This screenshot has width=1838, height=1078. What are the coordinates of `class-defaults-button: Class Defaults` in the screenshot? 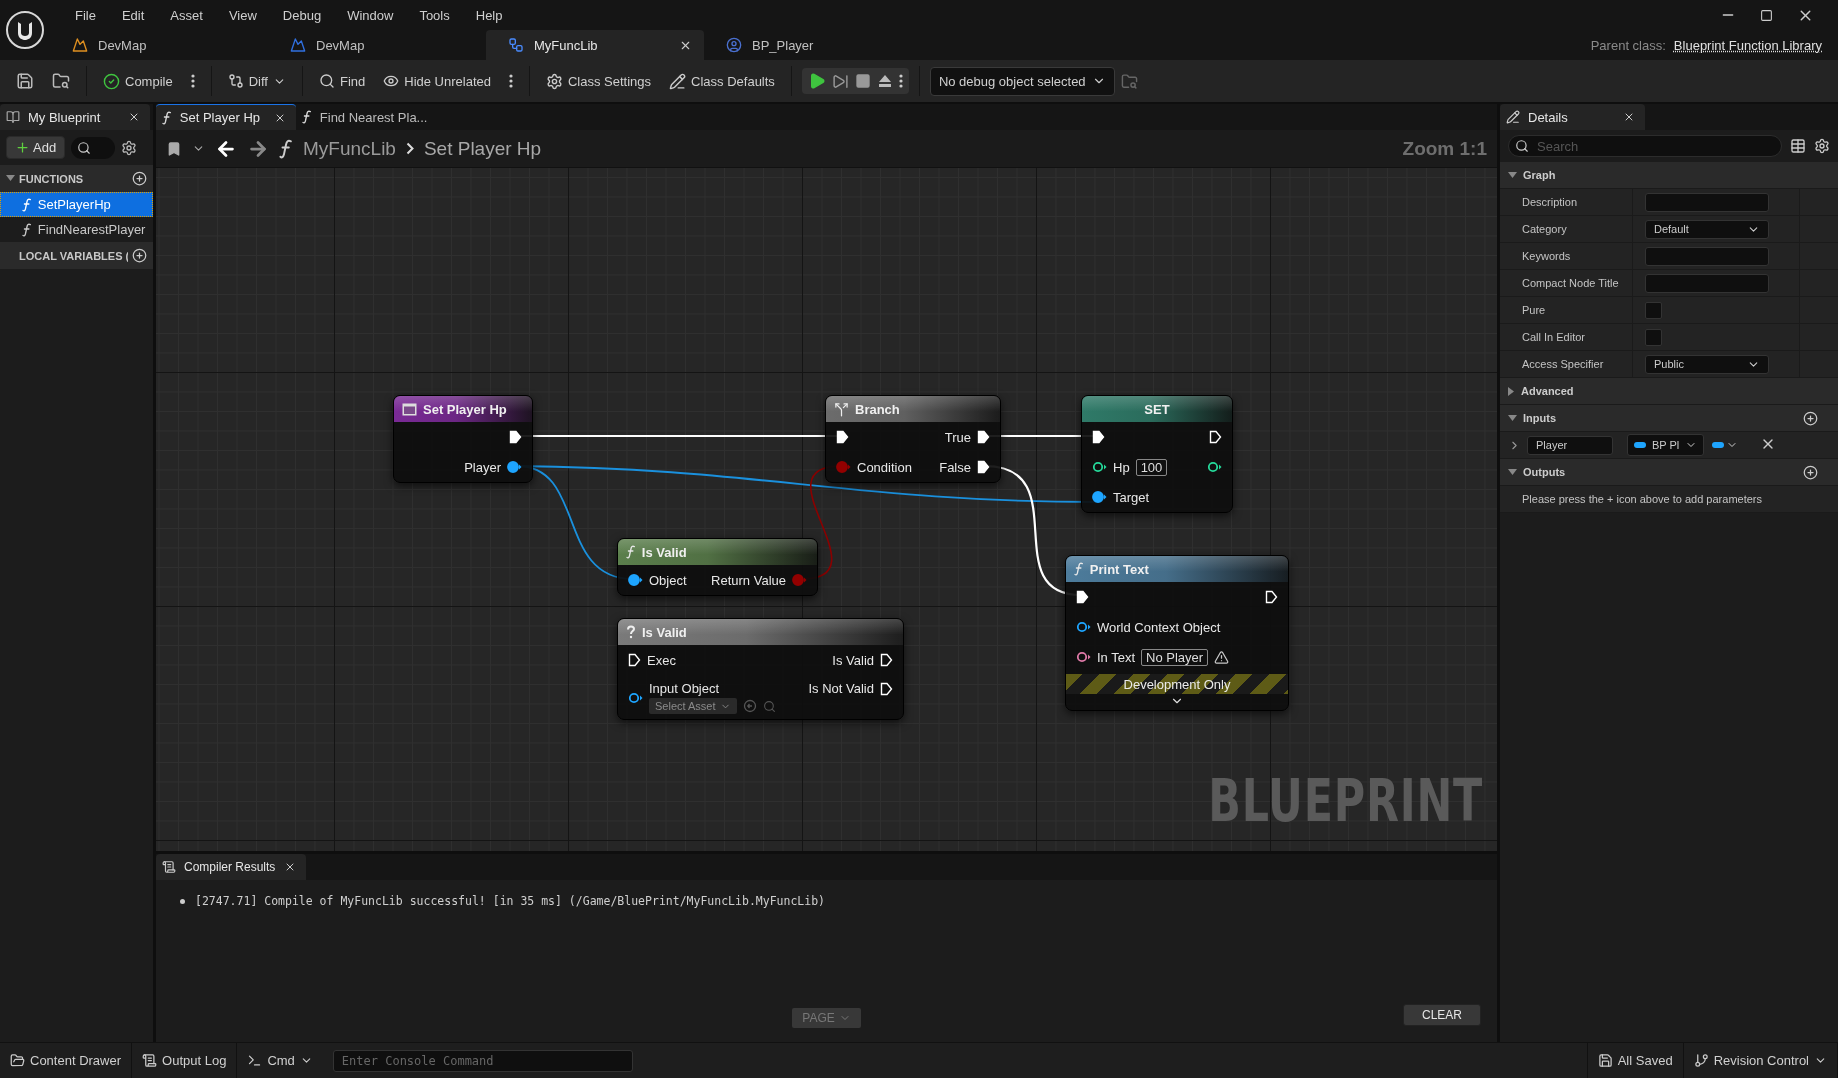 It's located at (722, 81).